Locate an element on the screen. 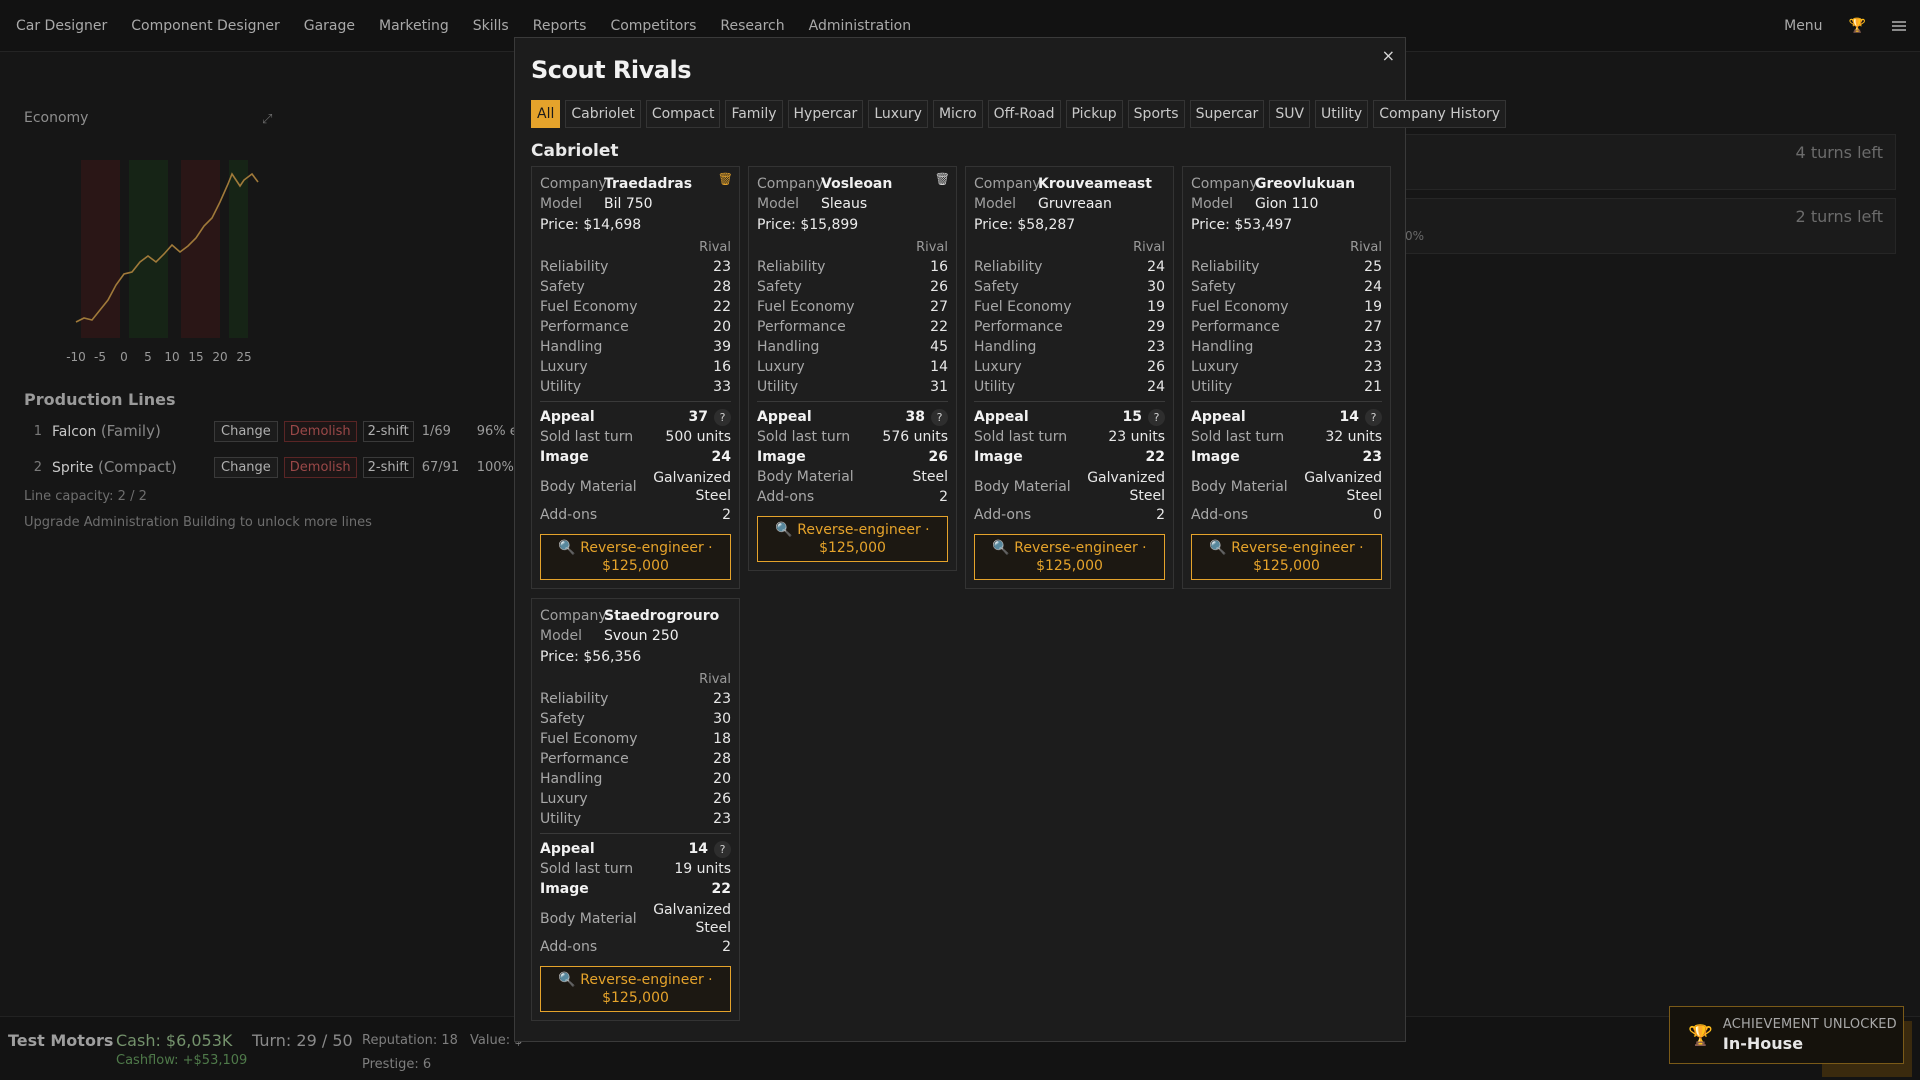  safety-value: 28 is located at coordinates (722, 287).